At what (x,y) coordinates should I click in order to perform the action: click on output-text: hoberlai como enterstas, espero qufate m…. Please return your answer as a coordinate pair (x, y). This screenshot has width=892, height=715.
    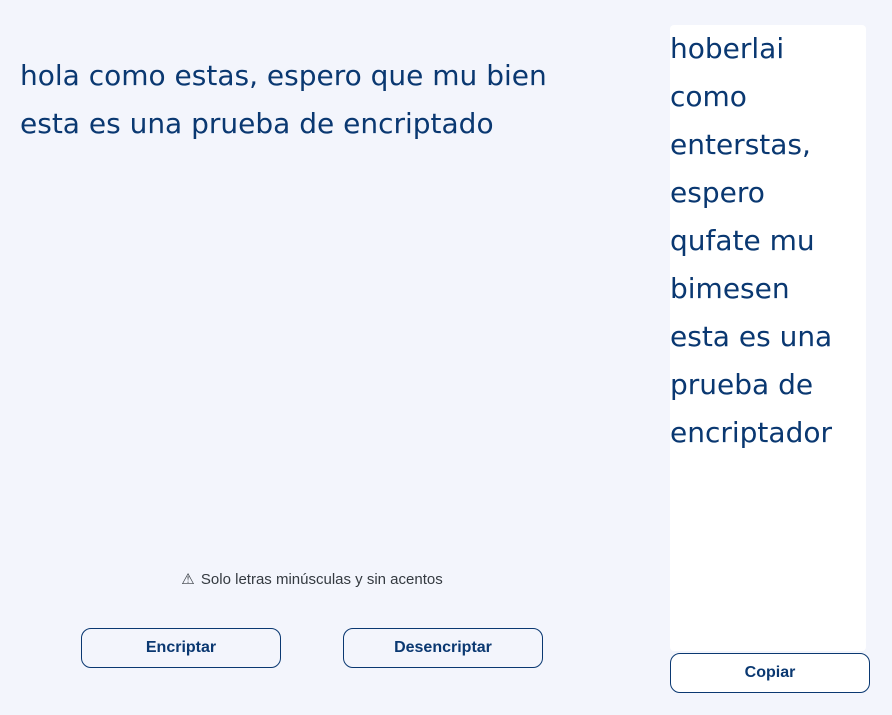
    Looking at the image, I should click on (751, 240).